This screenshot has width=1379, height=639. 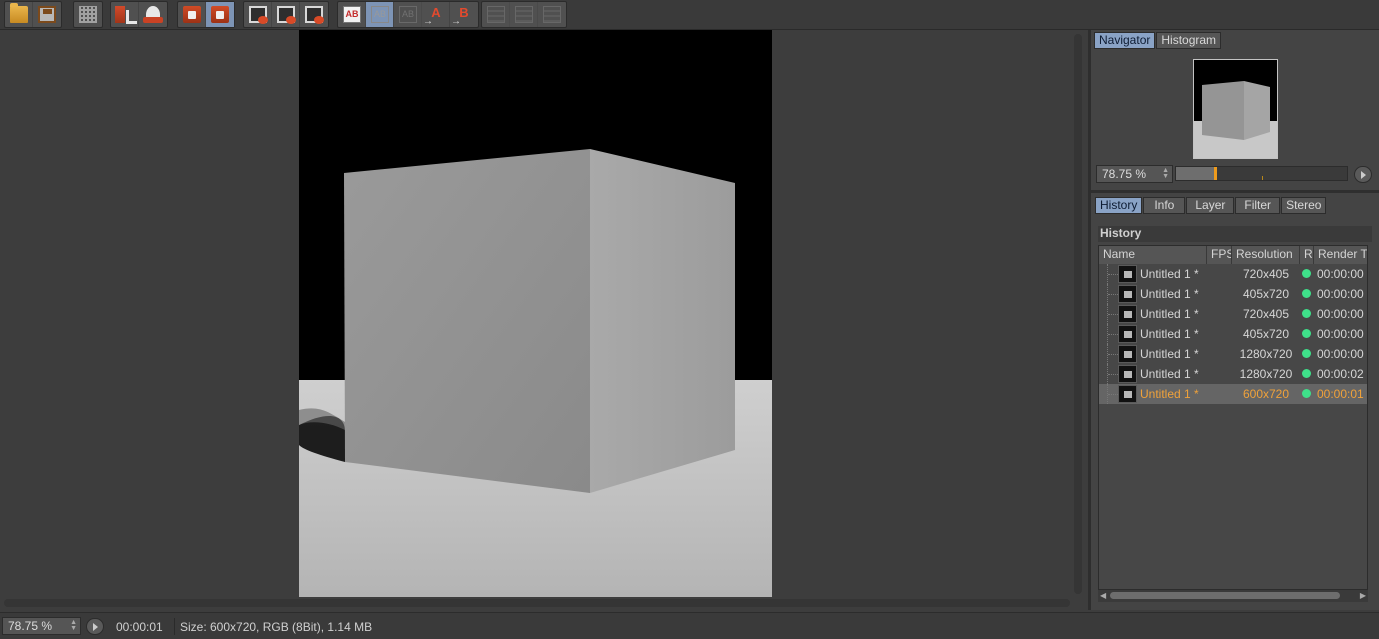 I want to click on panel-separator, so click(x=1235, y=191).